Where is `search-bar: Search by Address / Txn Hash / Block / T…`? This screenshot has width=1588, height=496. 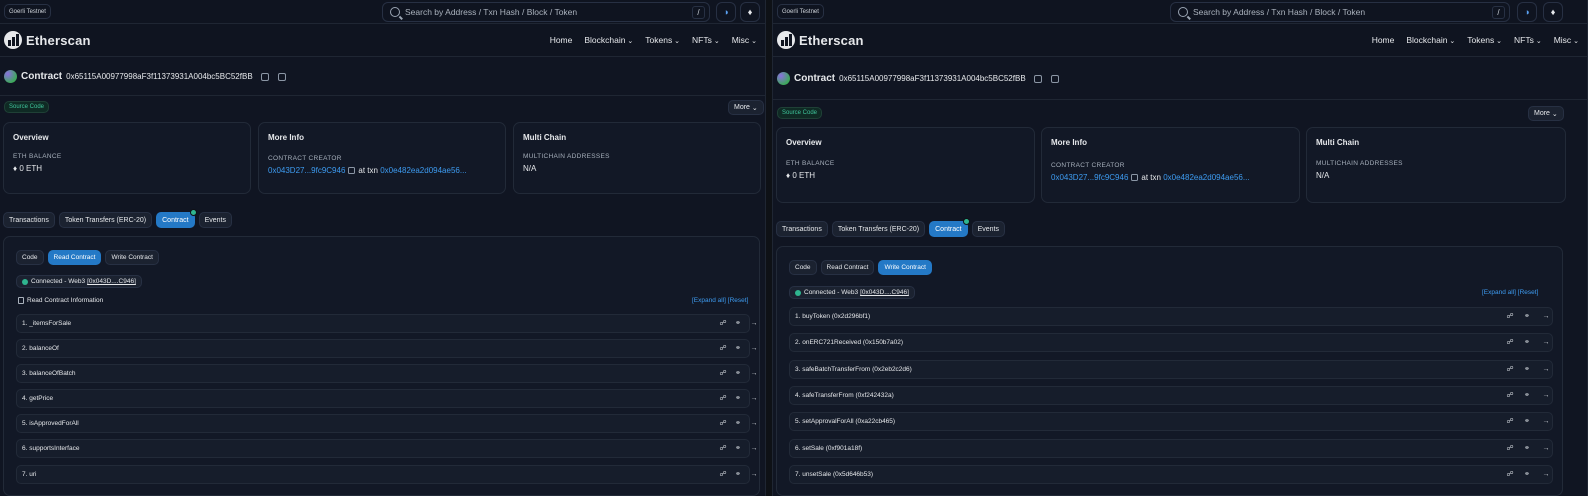
search-bar: Search by Address / Txn Hash / Block / T… is located at coordinates (1340, 12).